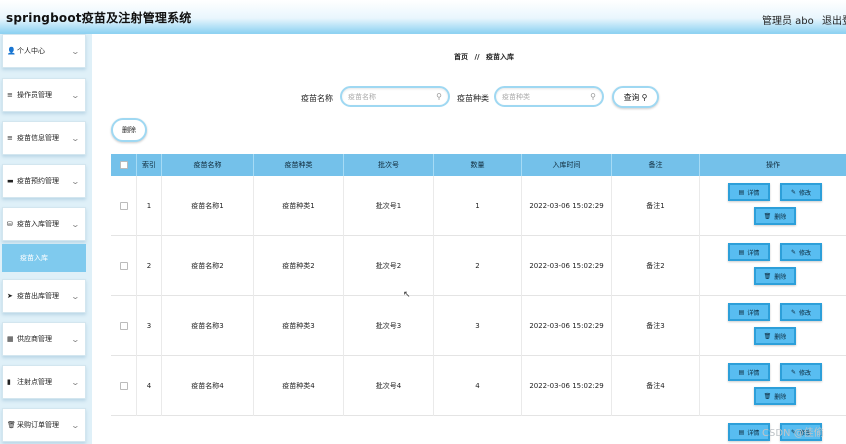  What do you see at coordinates (753, 313) in the screenshot?
I see `detail-label: 详情` at bounding box center [753, 313].